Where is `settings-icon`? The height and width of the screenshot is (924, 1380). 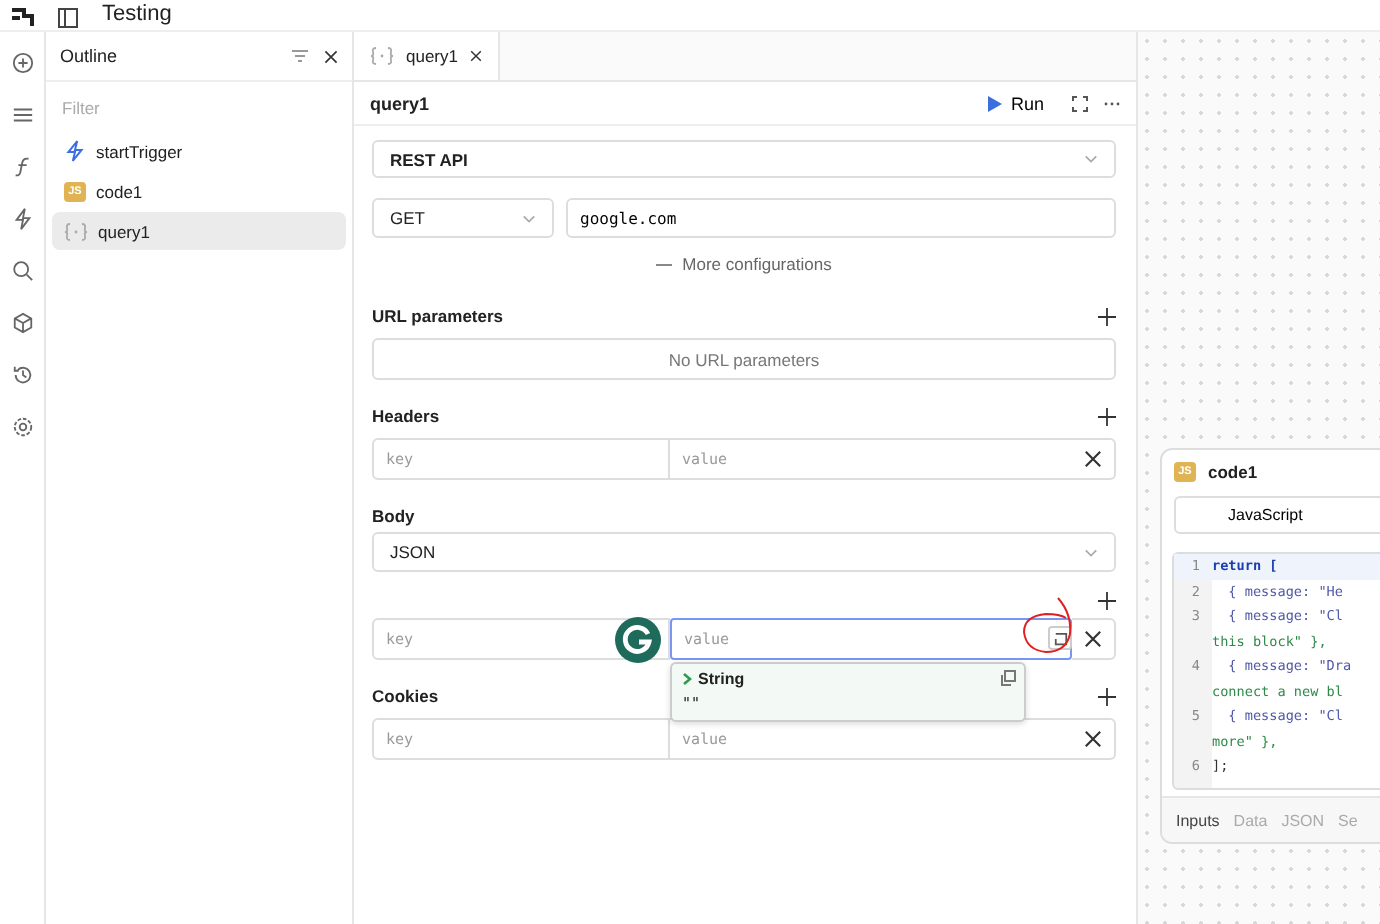
settings-icon is located at coordinates (22, 427).